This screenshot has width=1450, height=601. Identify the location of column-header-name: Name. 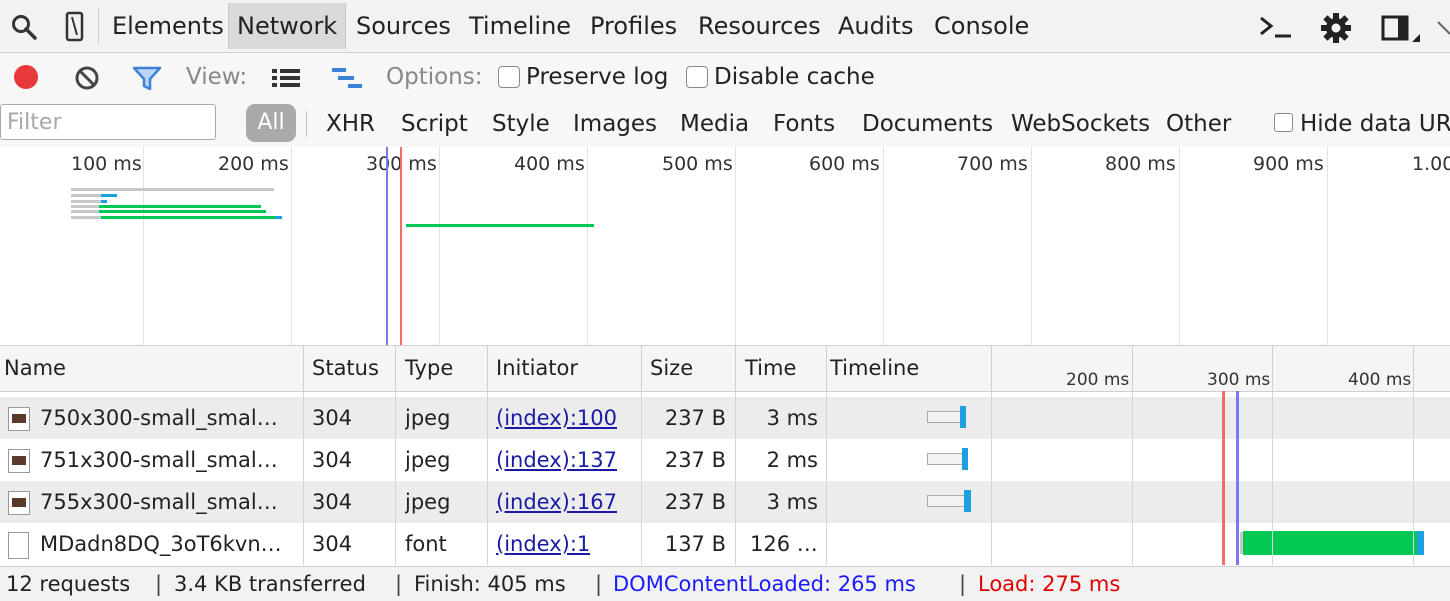
(35, 368).